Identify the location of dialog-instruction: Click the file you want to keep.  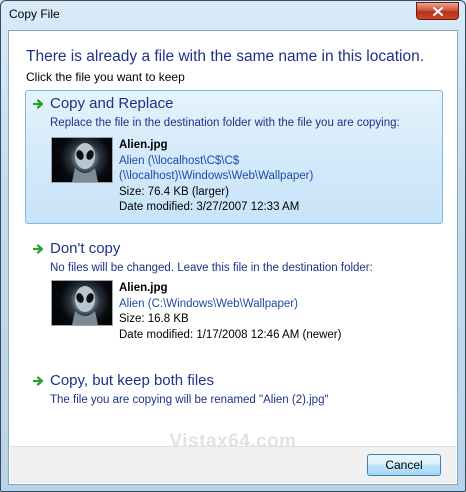
(105, 77).